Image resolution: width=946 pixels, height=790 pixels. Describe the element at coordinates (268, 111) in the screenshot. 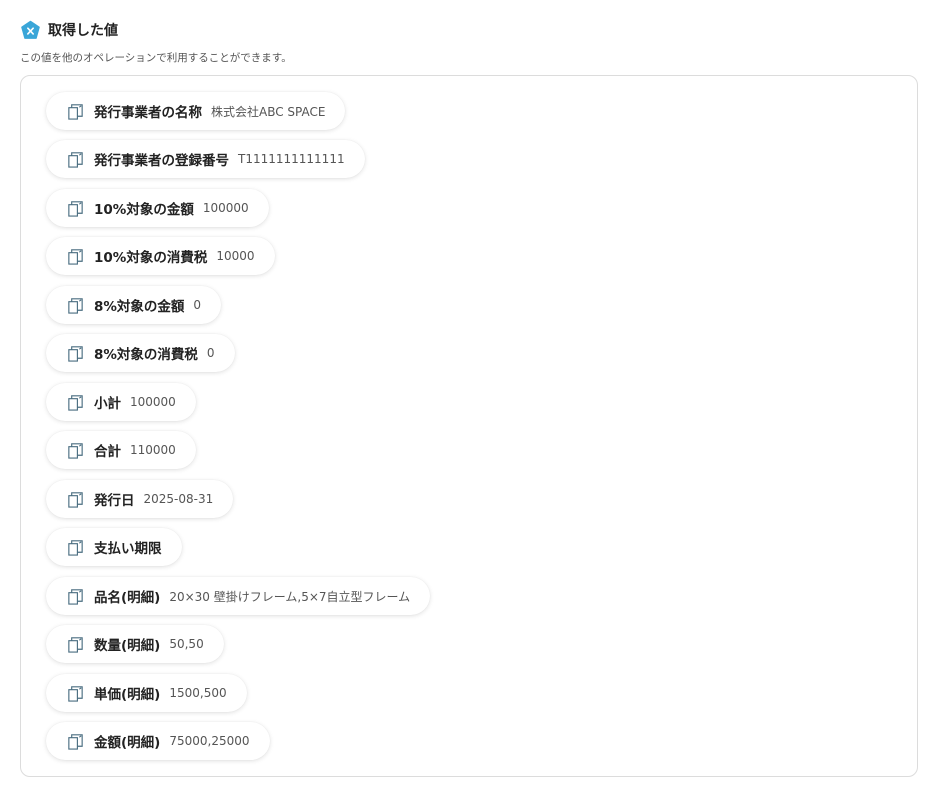

I see `value-text: 株式会社ABC SPACE` at that location.